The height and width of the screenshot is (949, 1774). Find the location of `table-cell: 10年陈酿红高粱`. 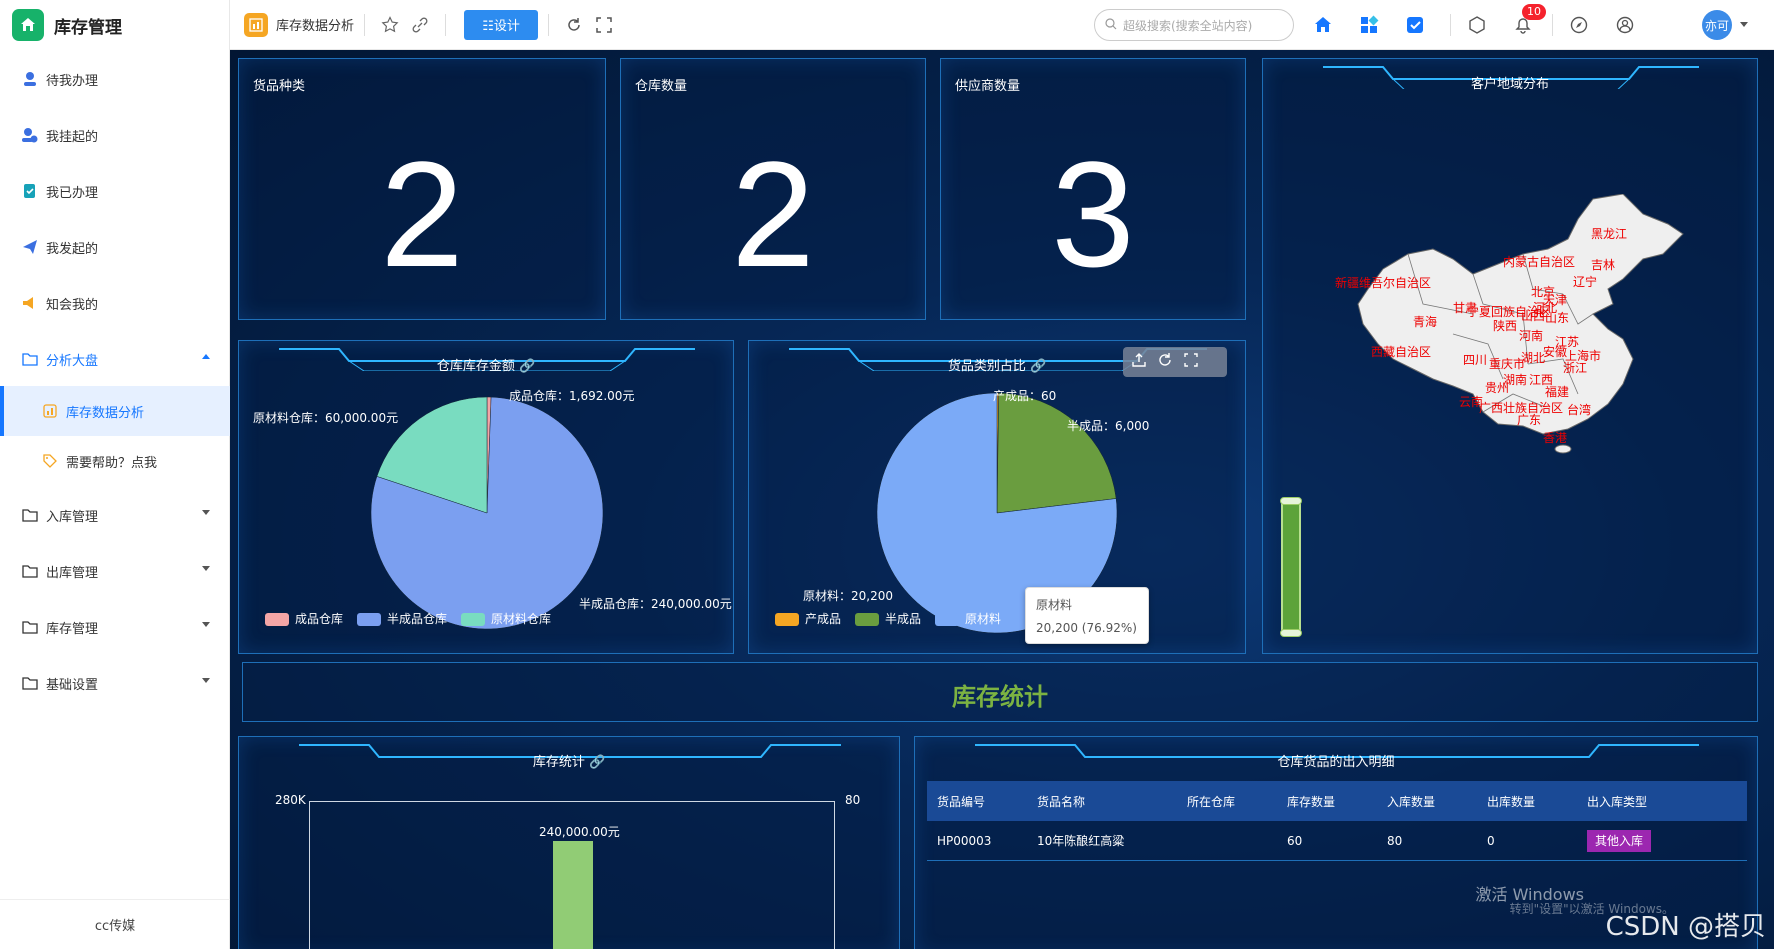

table-cell: 10年陈酿红高粱 is located at coordinates (1081, 841).